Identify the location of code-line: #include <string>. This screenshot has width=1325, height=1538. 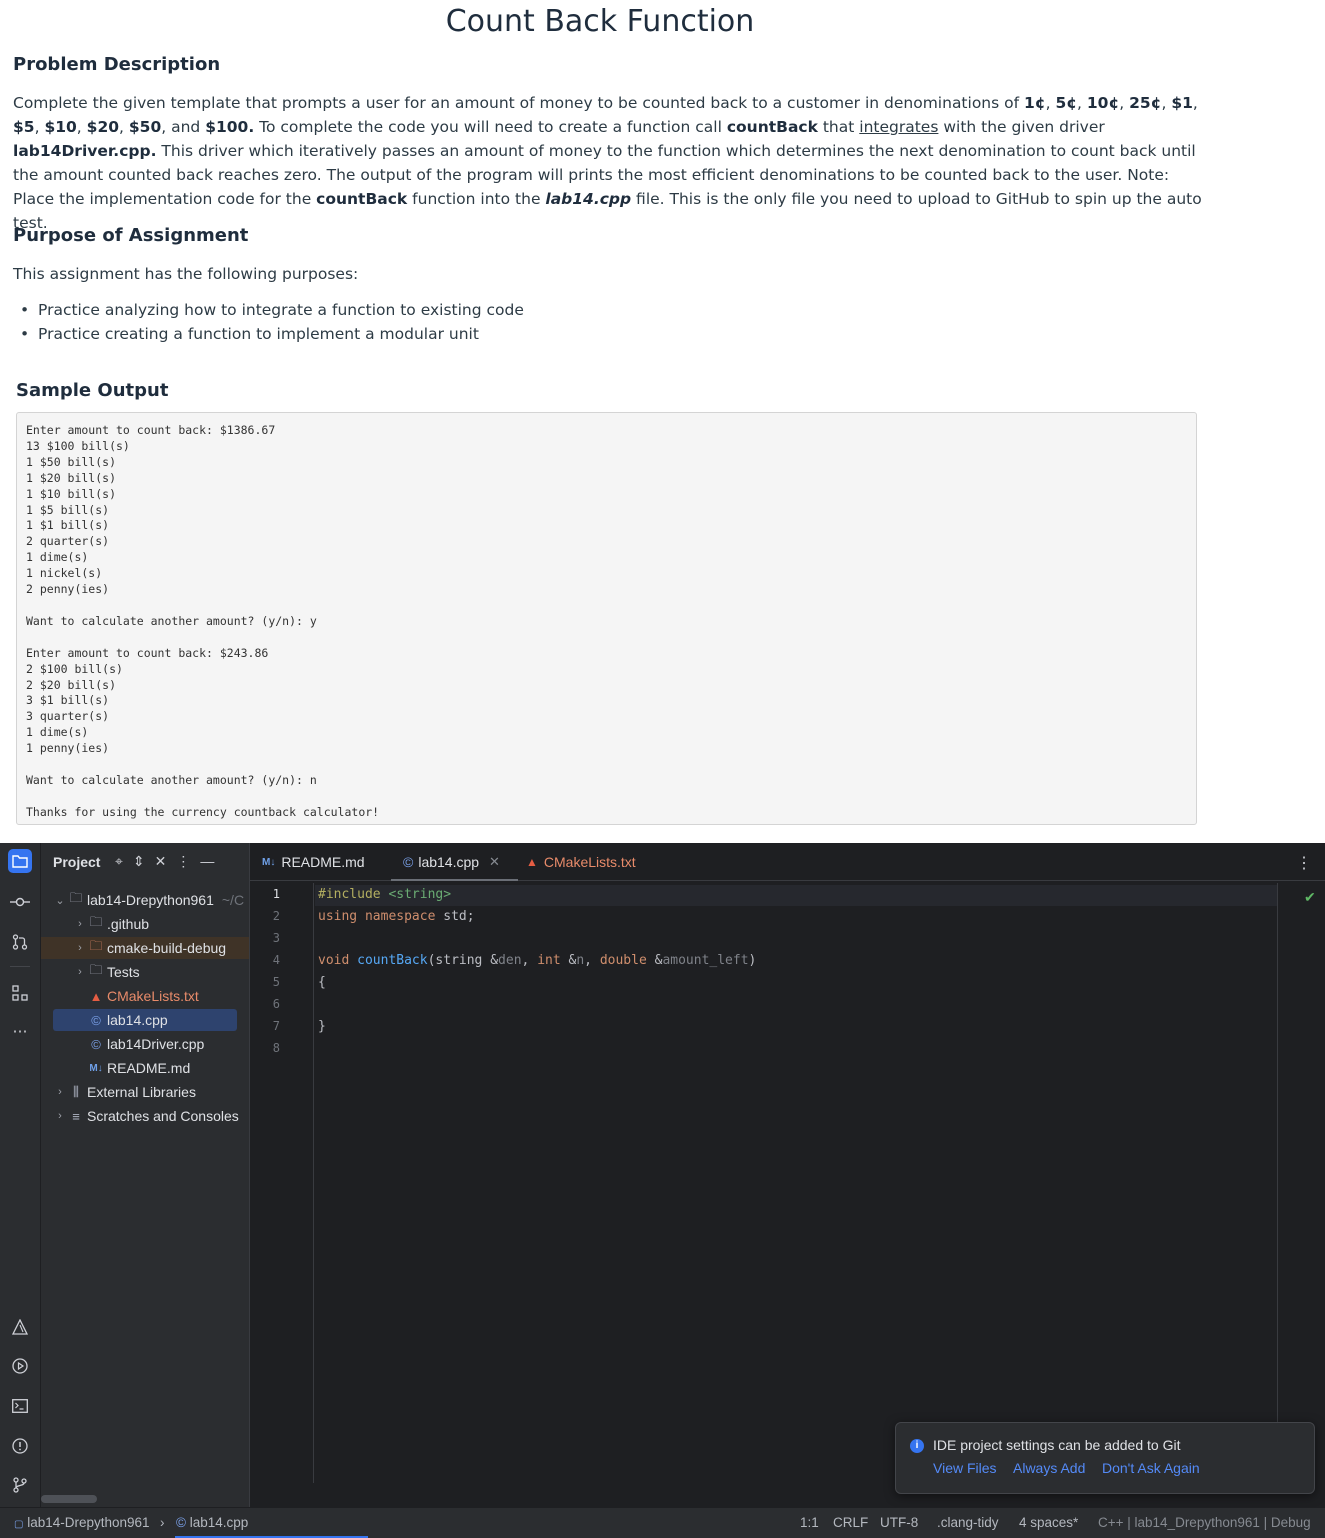
(384, 895).